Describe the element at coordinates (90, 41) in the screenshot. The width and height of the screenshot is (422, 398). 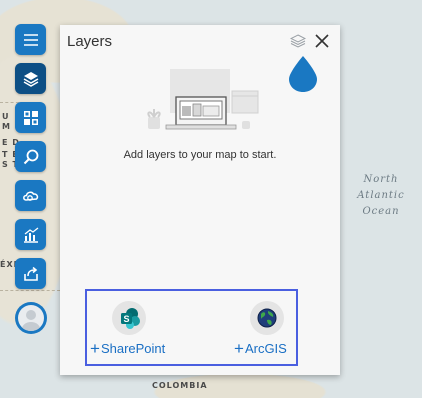
I see `panel-title: Layers` at that location.